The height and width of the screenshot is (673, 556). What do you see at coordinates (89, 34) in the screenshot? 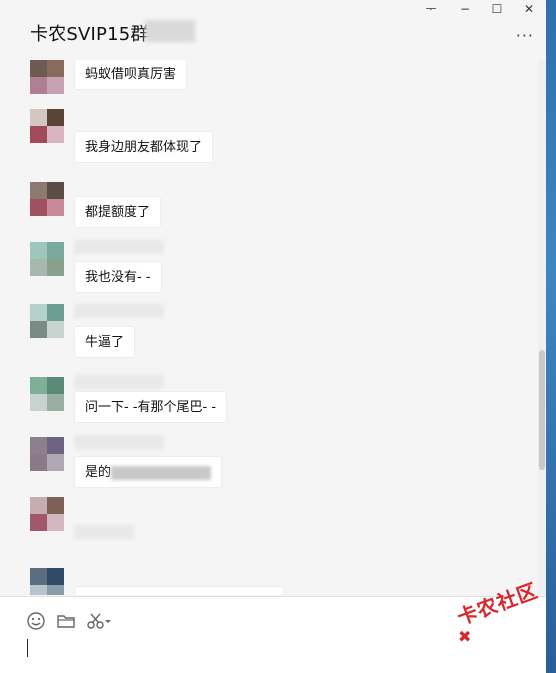
I see `chat-title: 卡农SVIP15群` at bounding box center [89, 34].